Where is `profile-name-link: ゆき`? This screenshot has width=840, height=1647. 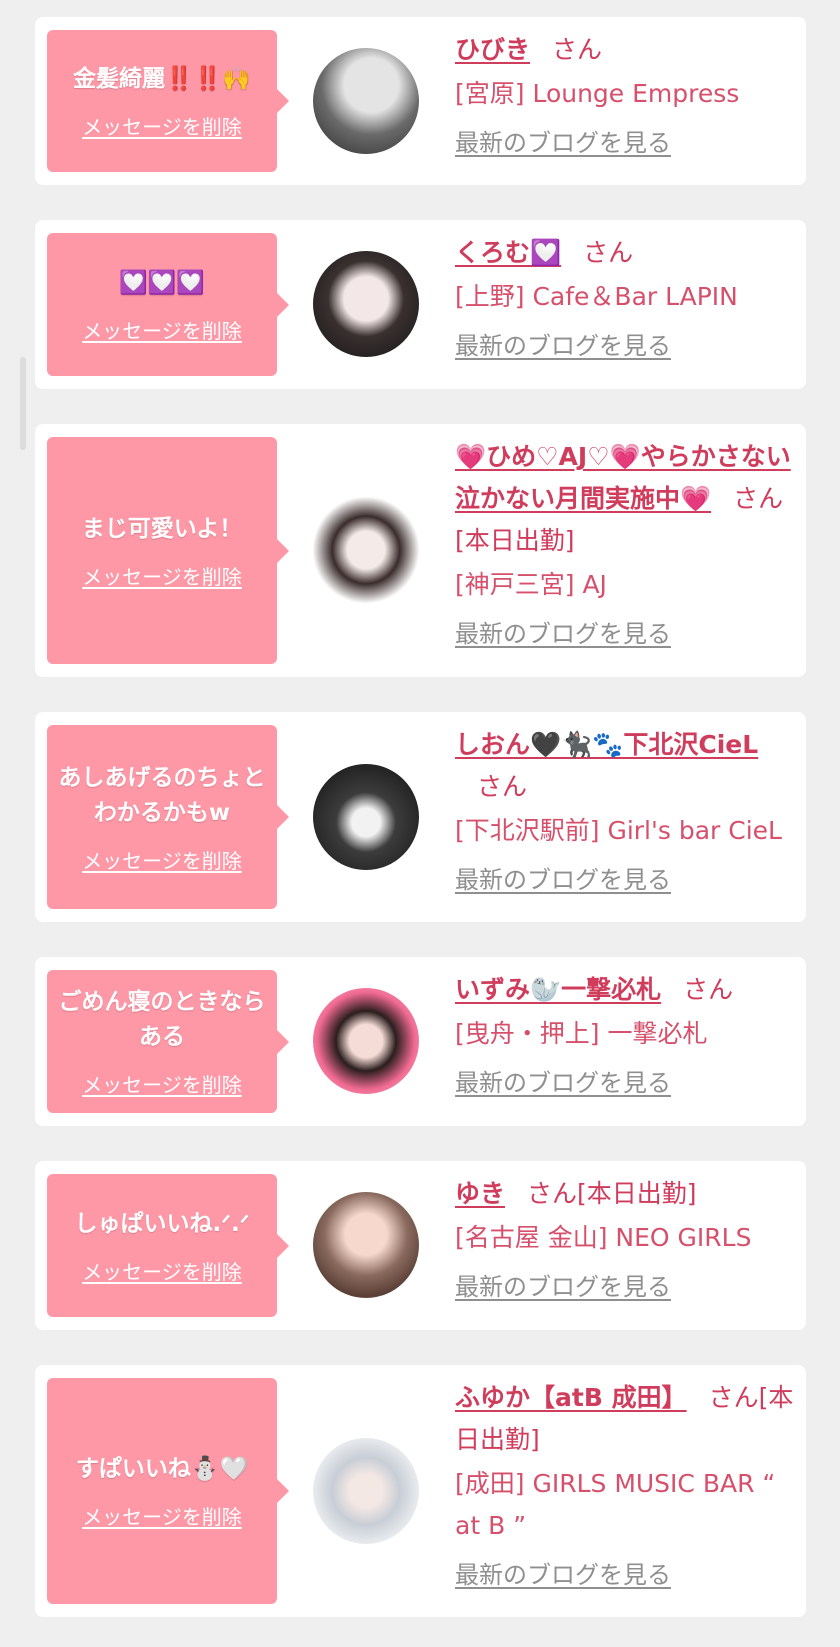 profile-name-link: ゆき is located at coordinates (480, 1193).